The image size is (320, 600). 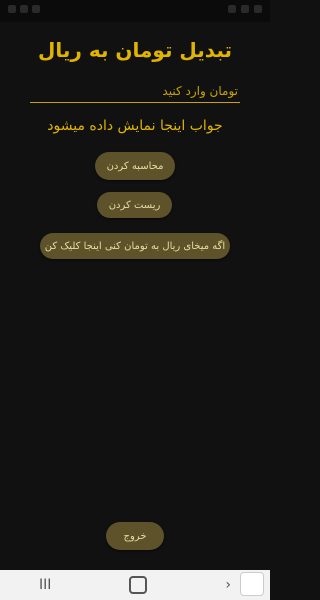 I want to click on toman-input, so click(x=135, y=91).